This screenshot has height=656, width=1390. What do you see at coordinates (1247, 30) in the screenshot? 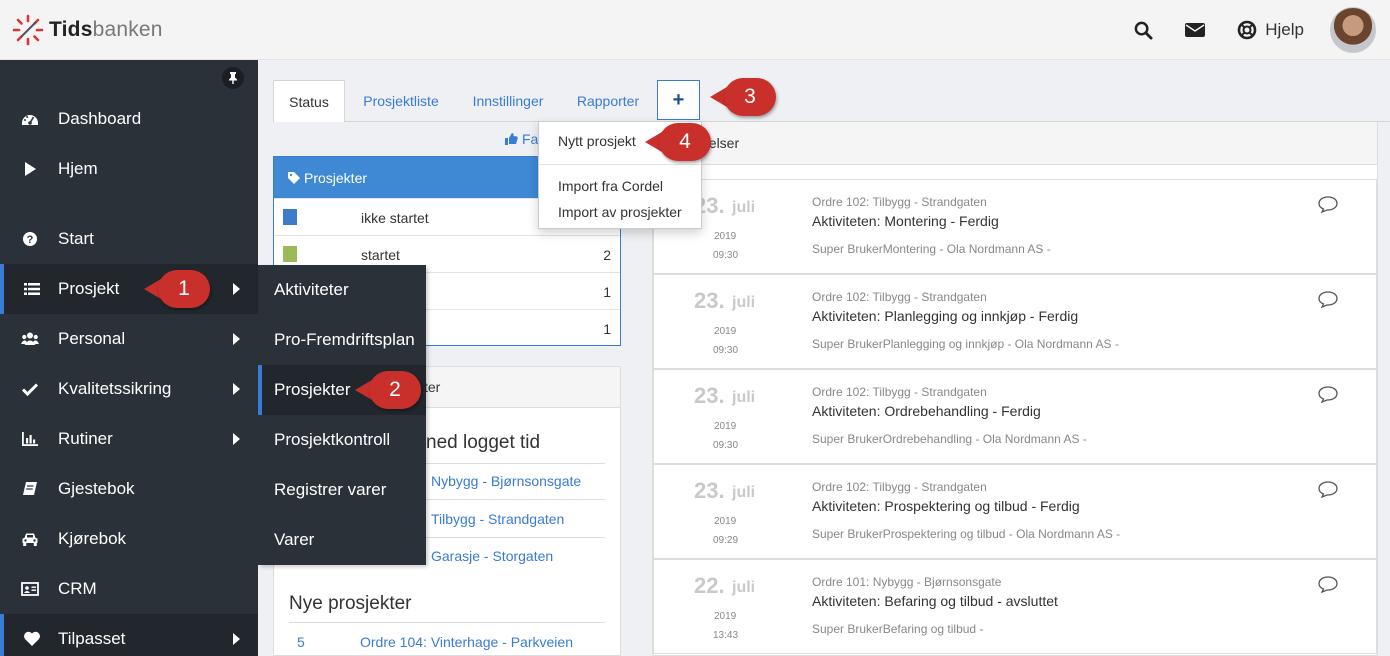
I see `lifebuoy-icon` at bounding box center [1247, 30].